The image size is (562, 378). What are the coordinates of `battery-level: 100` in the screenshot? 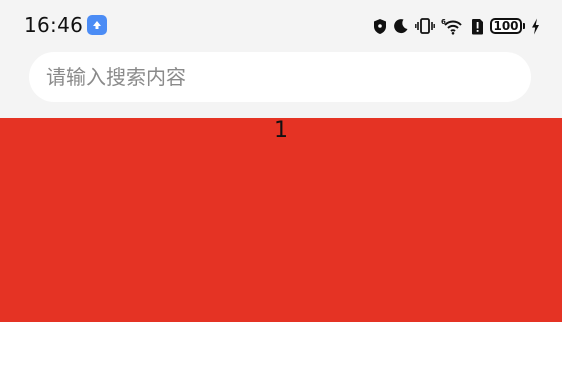 It's located at (506, 26).